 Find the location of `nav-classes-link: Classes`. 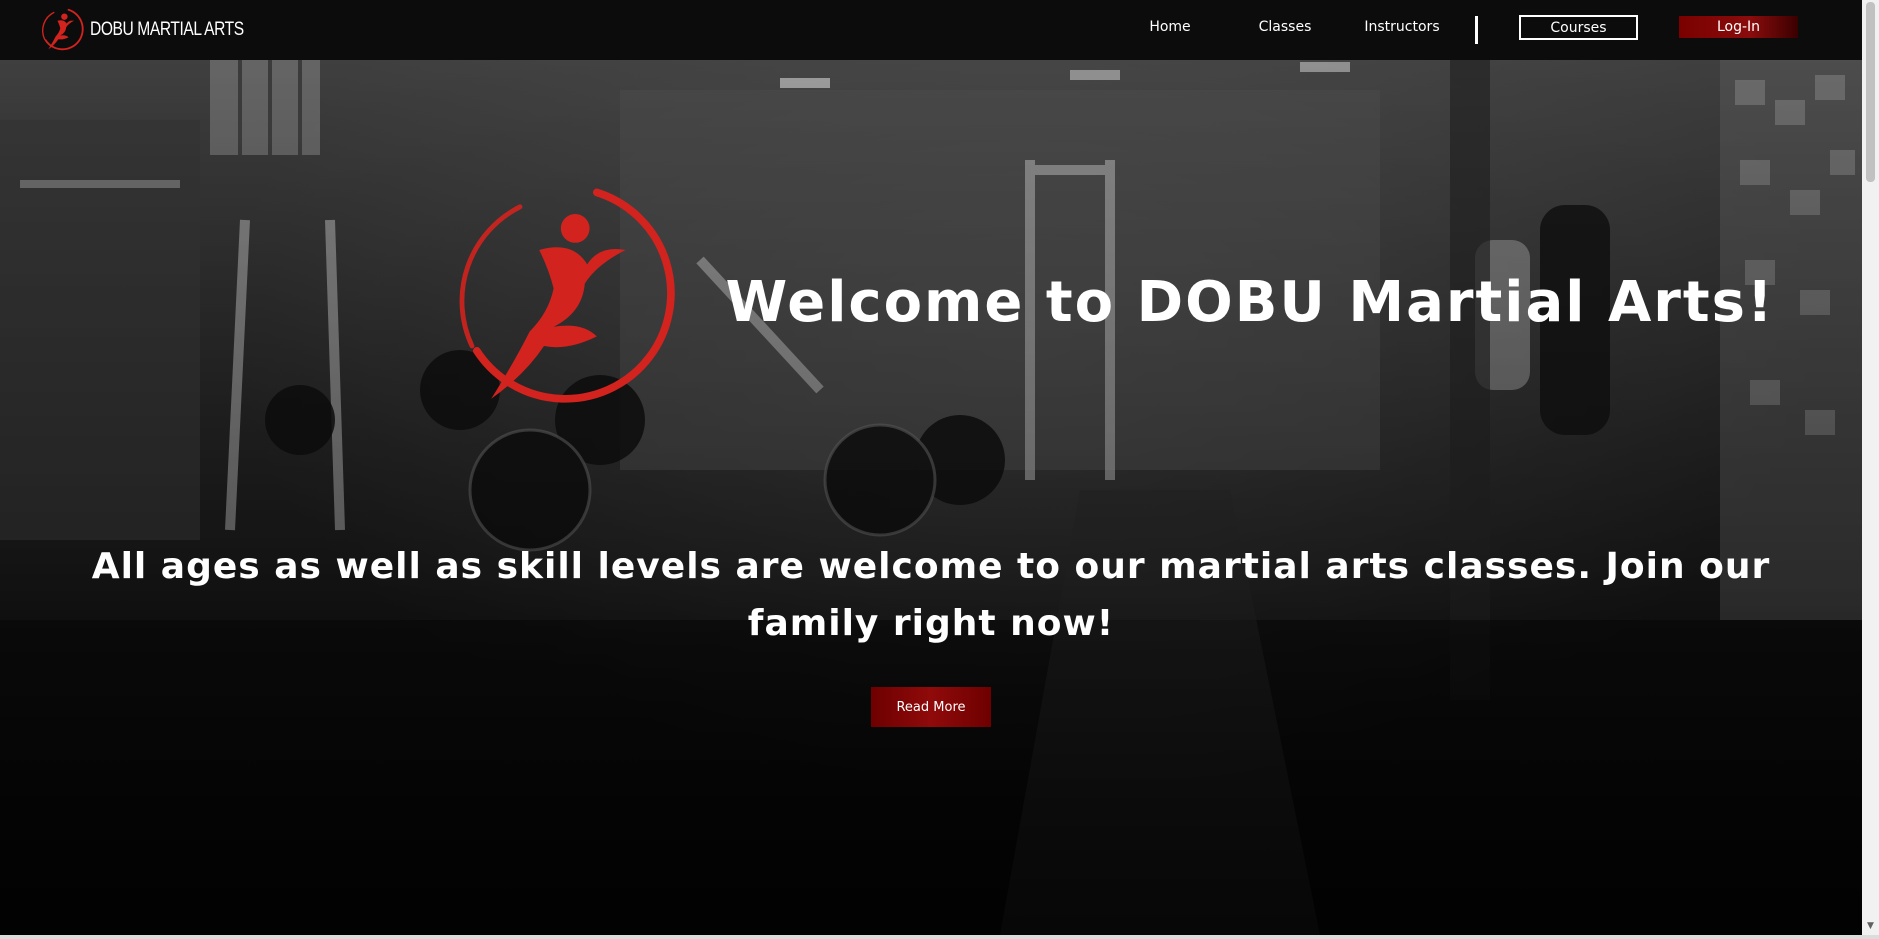

nav-classes-link: Classes is located at coordinates (1285, 27).